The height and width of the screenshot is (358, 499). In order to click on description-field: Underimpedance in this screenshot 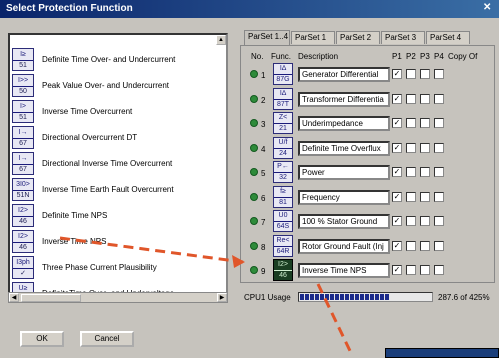, I will do `click(344, 123)`.